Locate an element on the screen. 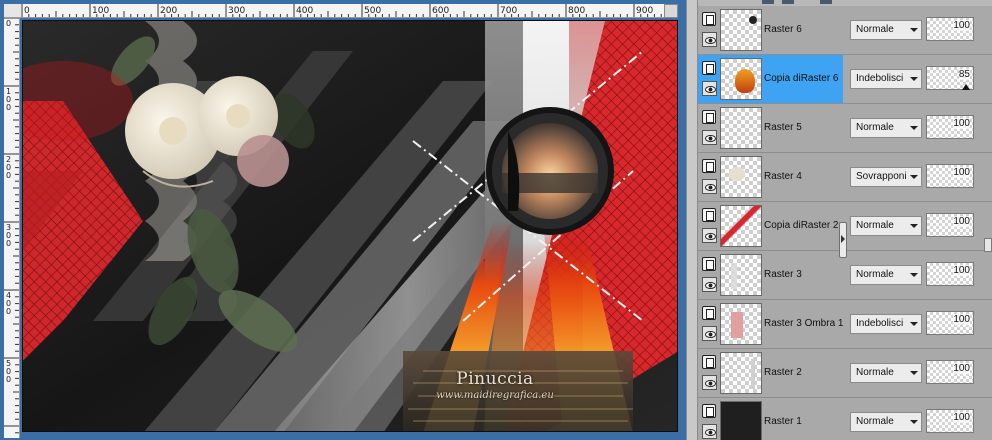 The width and height of the screenshot is (992, 440). layer-info: Copia diRaster 6 is located at coordinates (770, 79).